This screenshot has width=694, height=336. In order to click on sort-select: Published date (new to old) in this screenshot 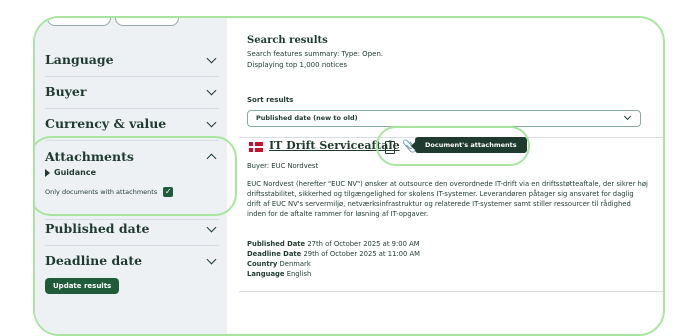, I will do `click(444, 118)`.